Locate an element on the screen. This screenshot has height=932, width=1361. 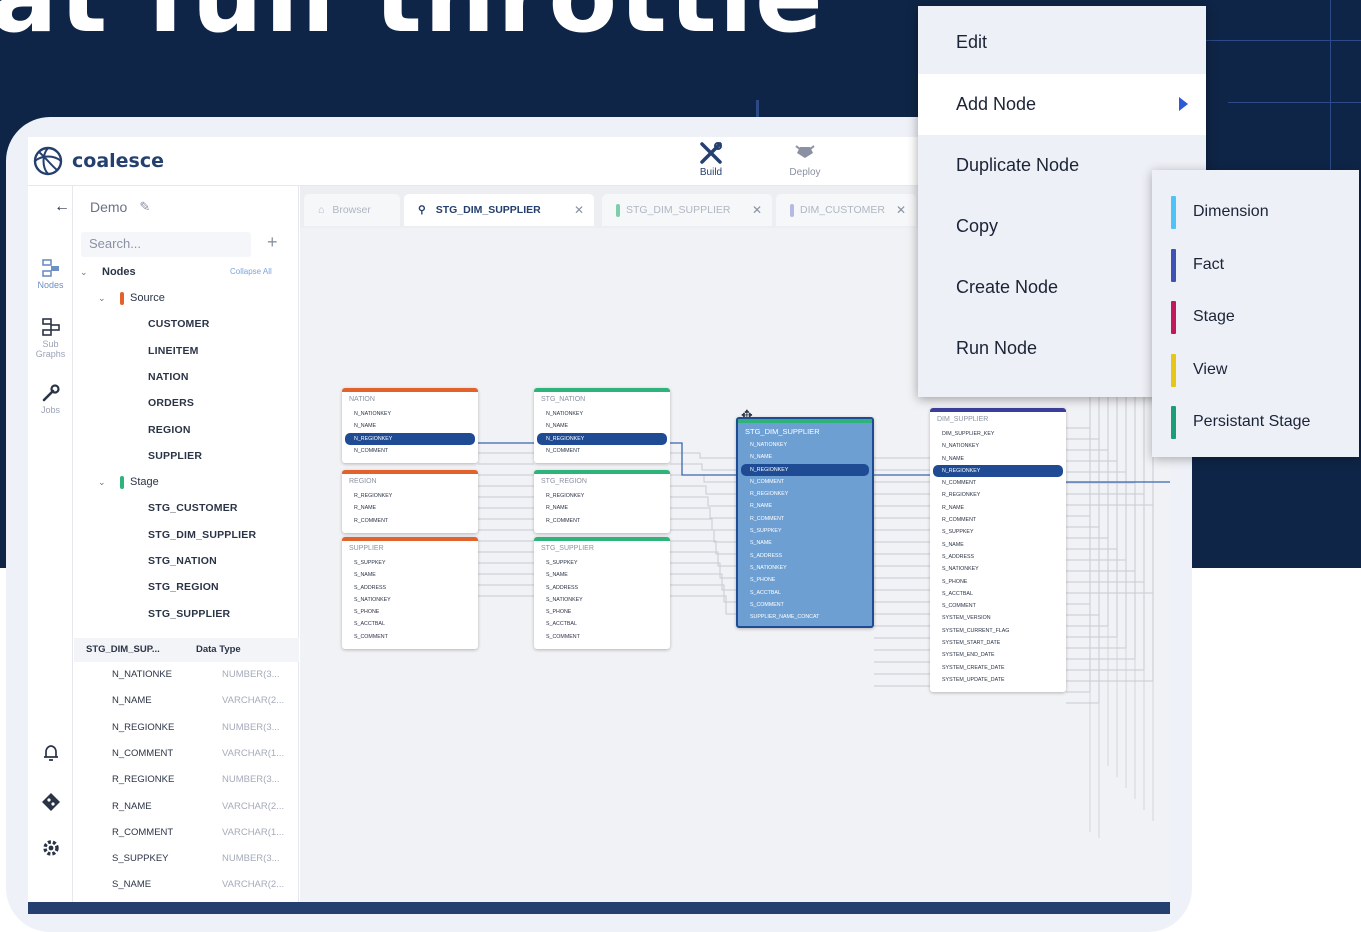
graph-node-column: SYSTEM_END_DATE is located at coordinates (998, 655).